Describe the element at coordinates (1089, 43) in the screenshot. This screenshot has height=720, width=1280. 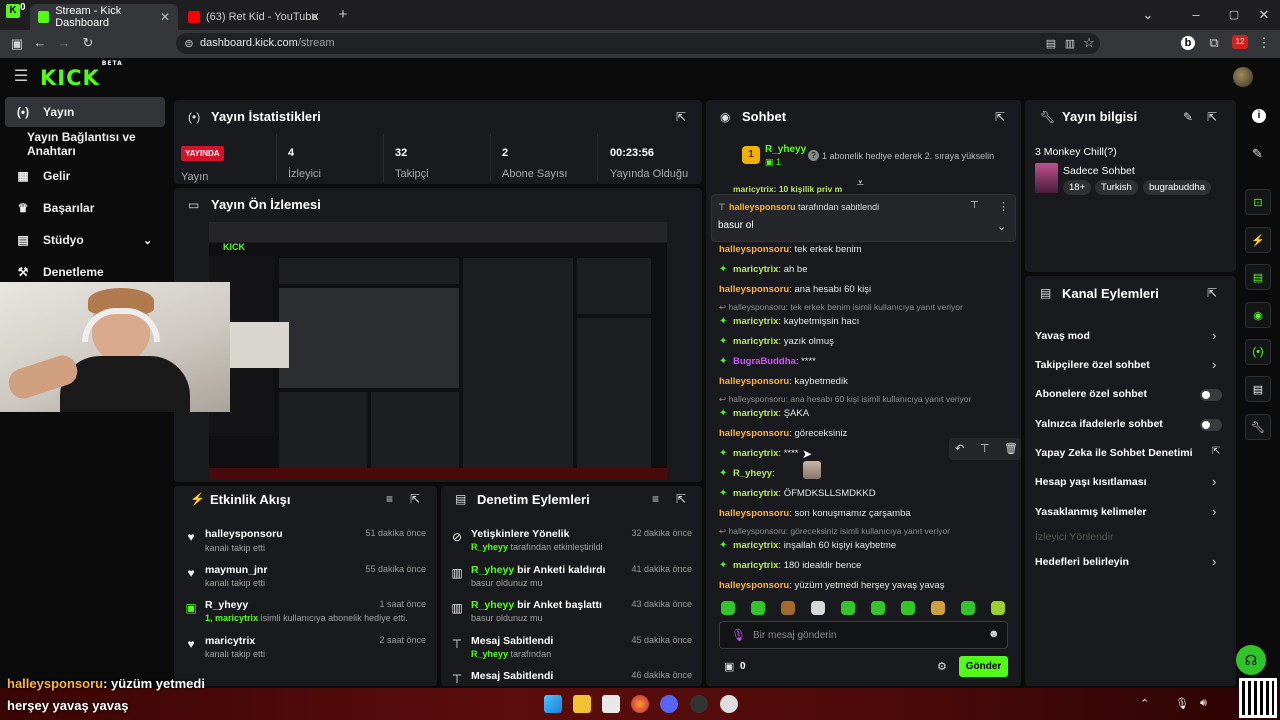
I see `bookmark-star-icon: ☆` at that location.